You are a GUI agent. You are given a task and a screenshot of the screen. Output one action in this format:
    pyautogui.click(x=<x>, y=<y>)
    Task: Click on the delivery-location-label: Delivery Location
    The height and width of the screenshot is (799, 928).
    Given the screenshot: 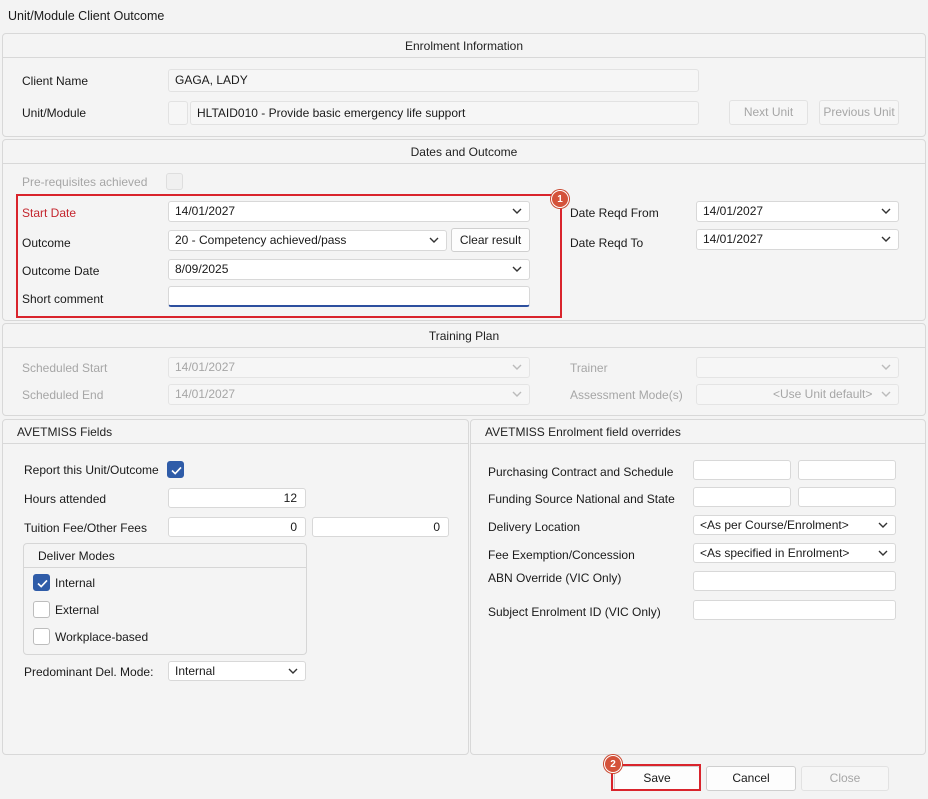 What is the action you would take?
    pyautogui.click(x=534, y=527)
    